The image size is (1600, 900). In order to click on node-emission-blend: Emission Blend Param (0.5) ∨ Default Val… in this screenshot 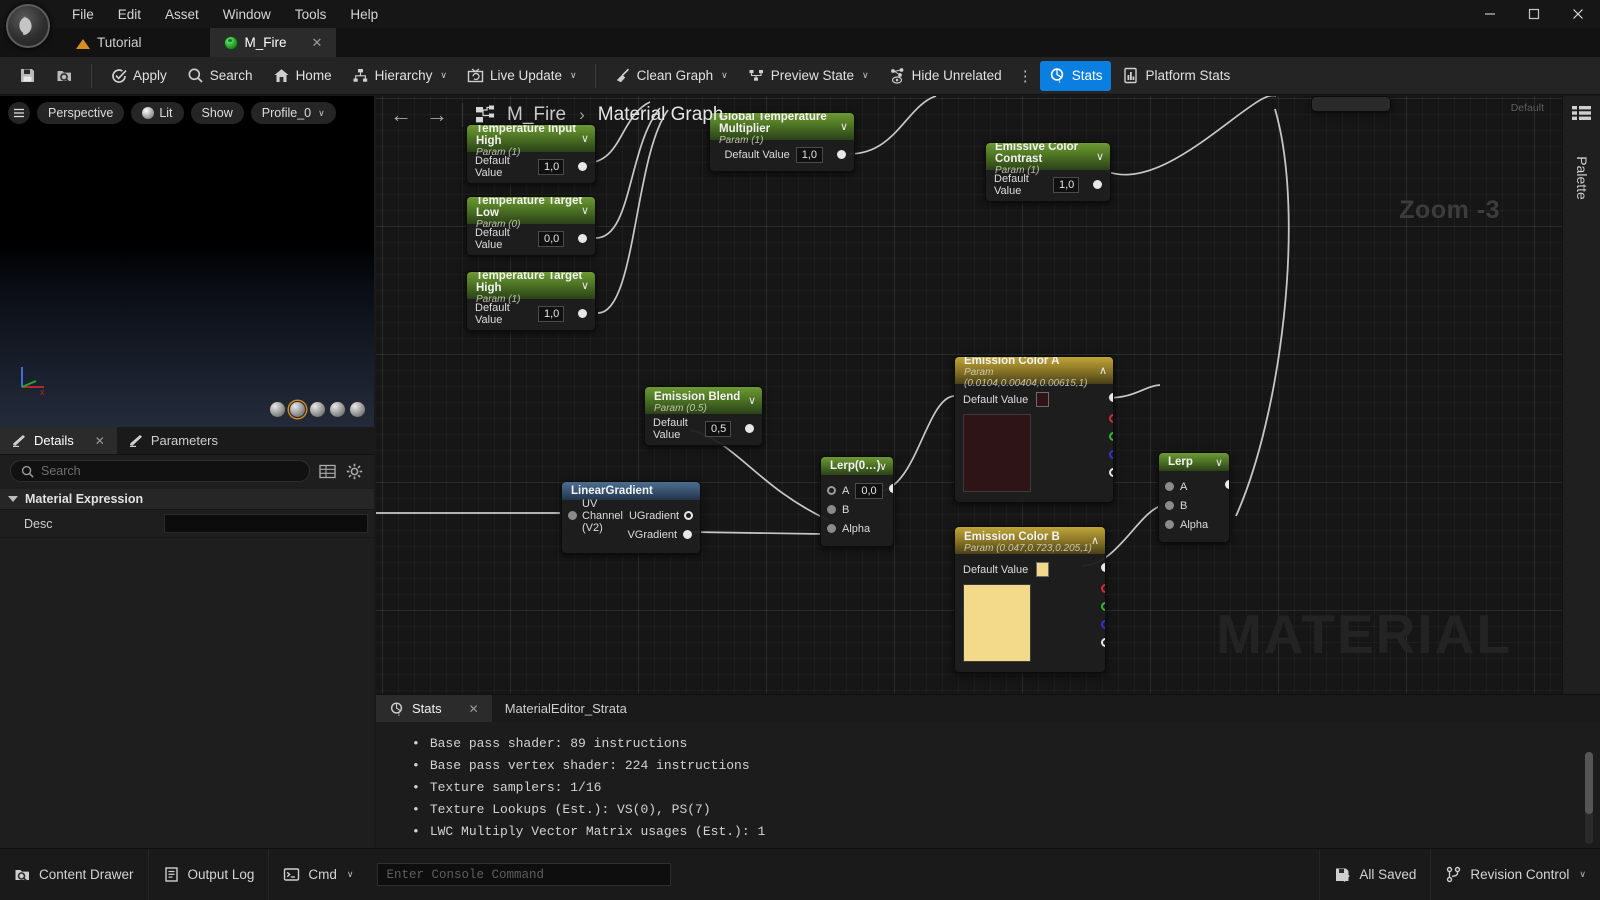, I will do `click(703, 416)`.